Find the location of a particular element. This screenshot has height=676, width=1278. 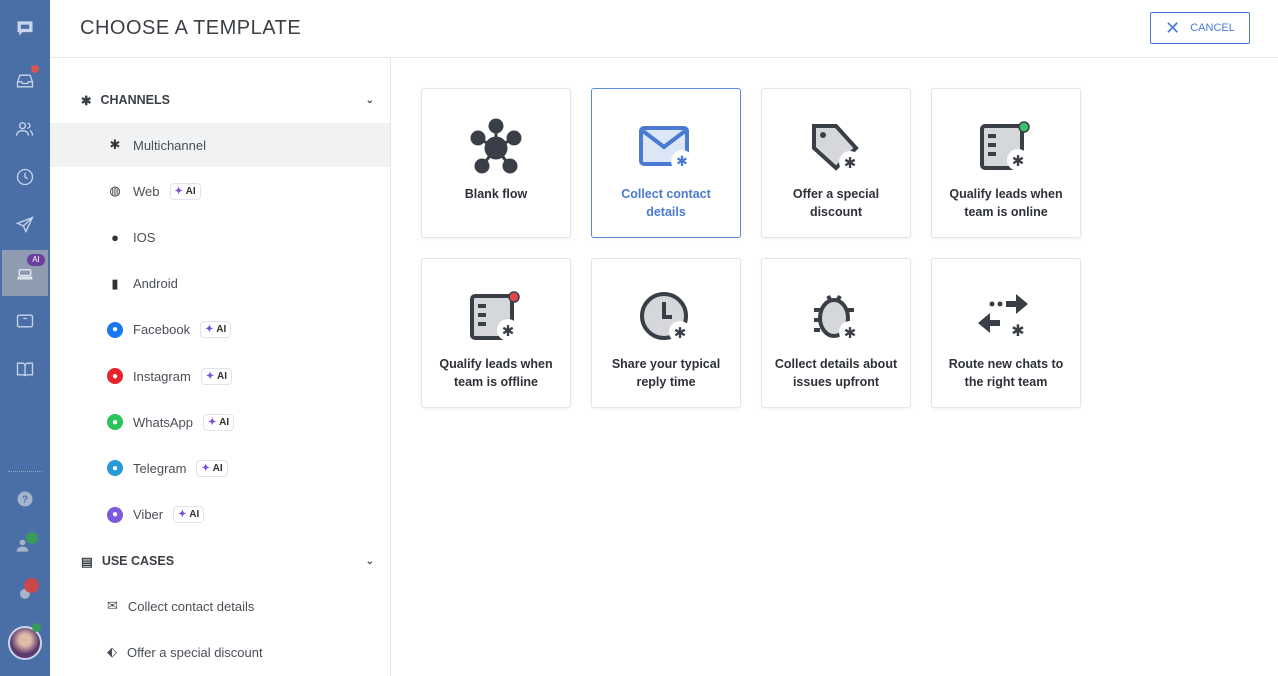

route-arrows-icon: ✱ is located at coordinates (1006, 318).